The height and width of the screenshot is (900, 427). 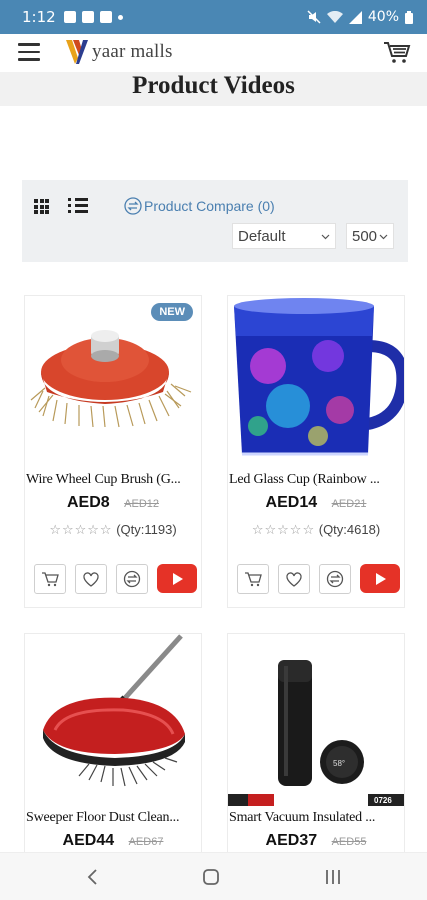 What do you see at coordinates (365, 236) in the screenshot?
I see `limit-value: 500` at bounding box center [365, 236].